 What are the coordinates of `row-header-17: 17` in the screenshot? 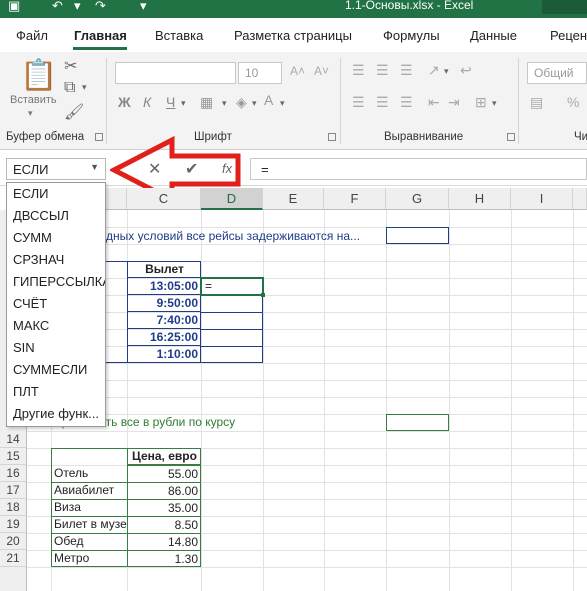 It's located at (13, 490).